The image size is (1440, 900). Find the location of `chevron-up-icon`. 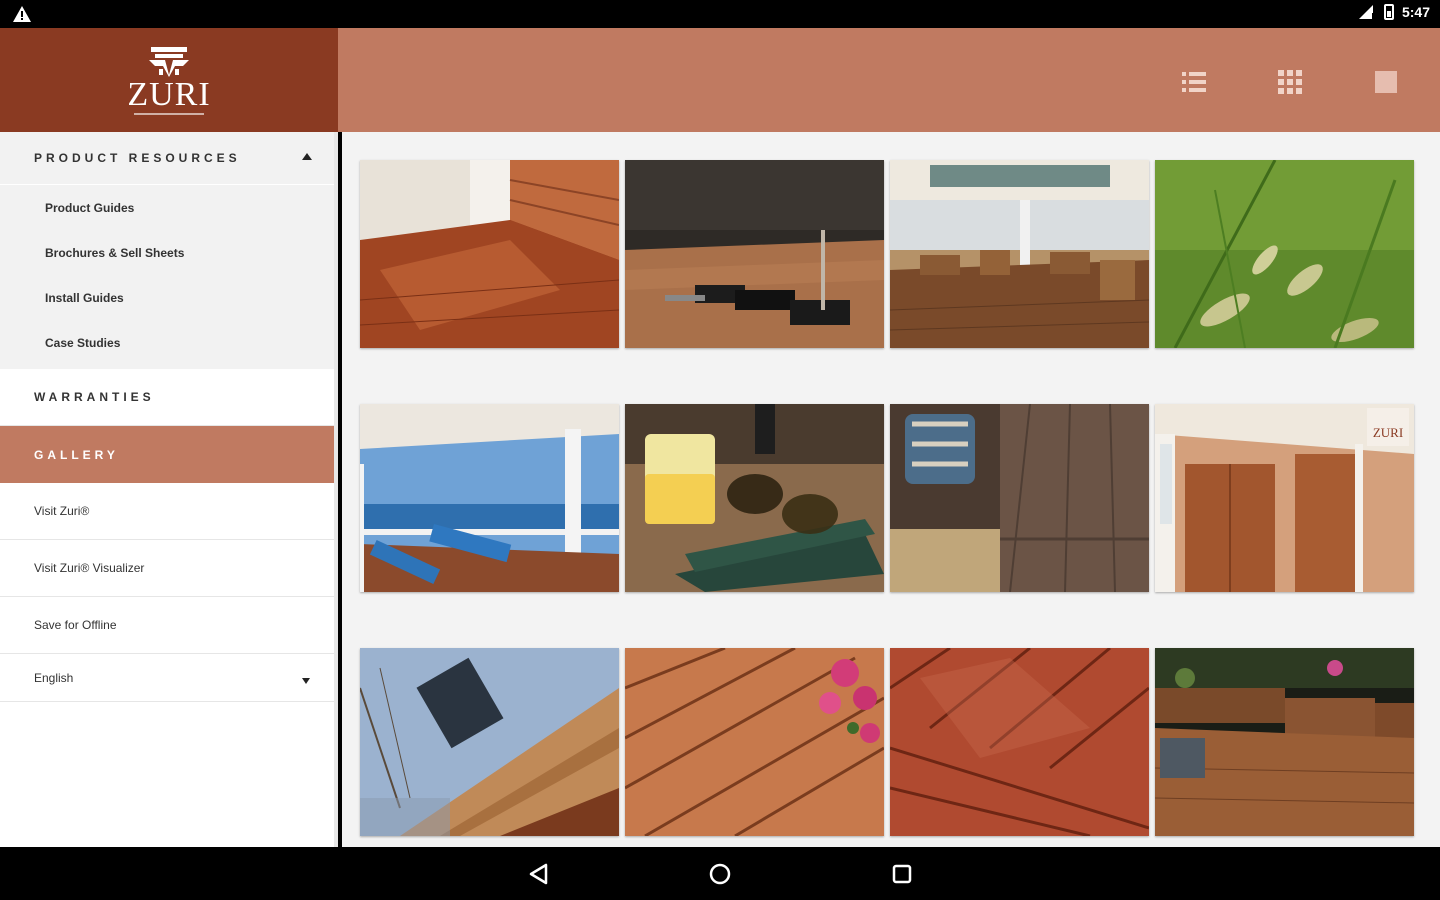

chevron-up-icon is located at coordinates (307, 156).